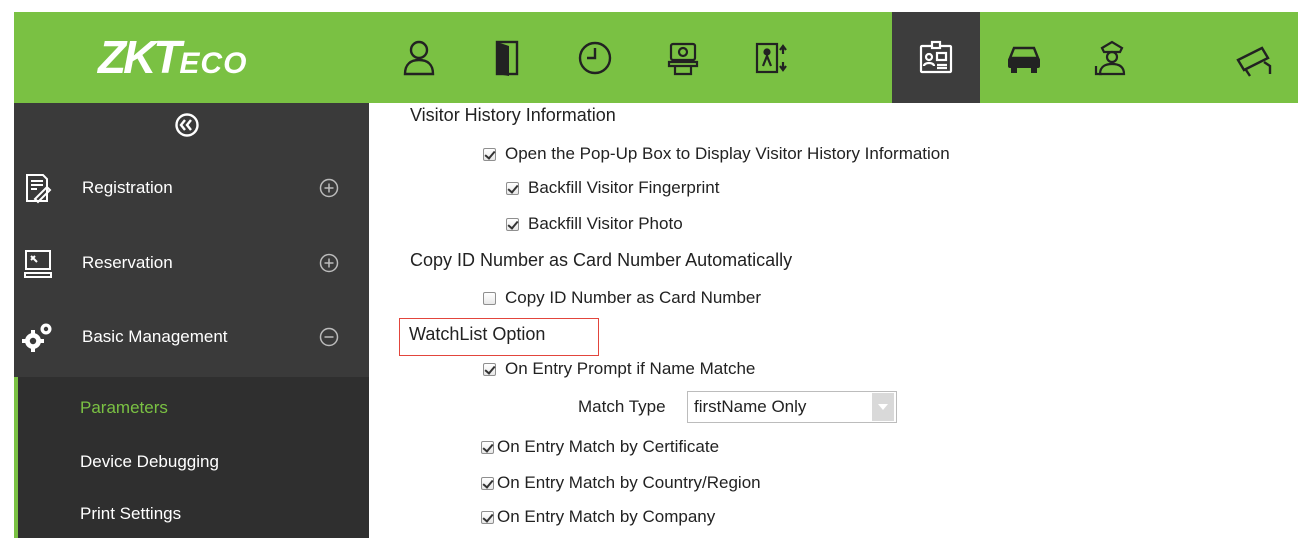 The image size is (1298, 538). I want to click on nav-patrol, so click(1112, 57).